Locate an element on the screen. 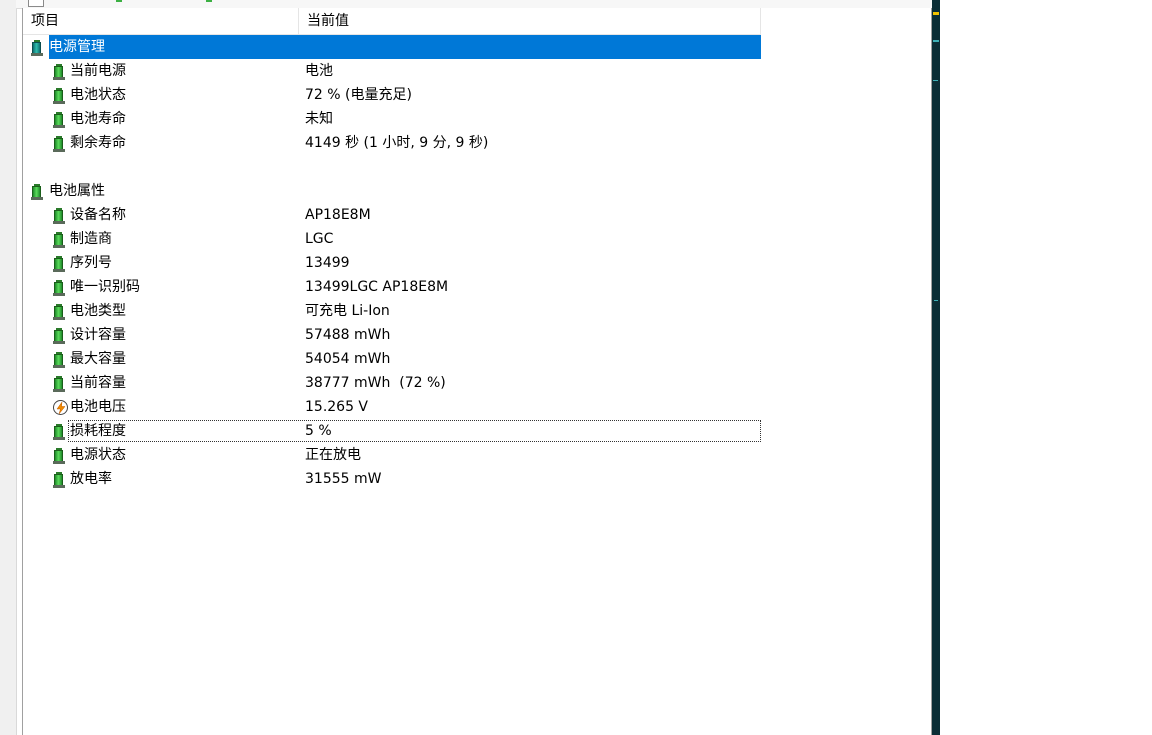 Image resolution: width=1152 pixels, height=735 pixels. property-row: 电池电压 15.265 V is located at coordinates (392, 407).